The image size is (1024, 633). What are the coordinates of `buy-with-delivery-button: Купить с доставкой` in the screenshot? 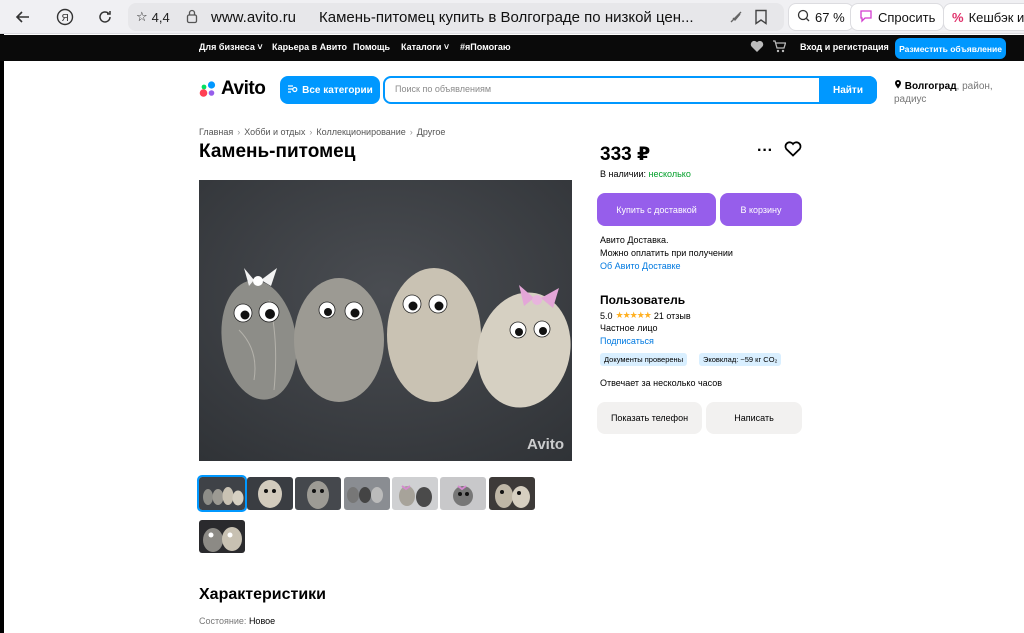 It's located at (656, 209).